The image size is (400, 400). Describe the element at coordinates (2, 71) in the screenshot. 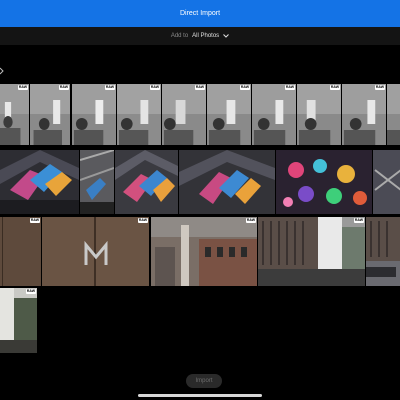

I see `chevron-right-icon` at that location.